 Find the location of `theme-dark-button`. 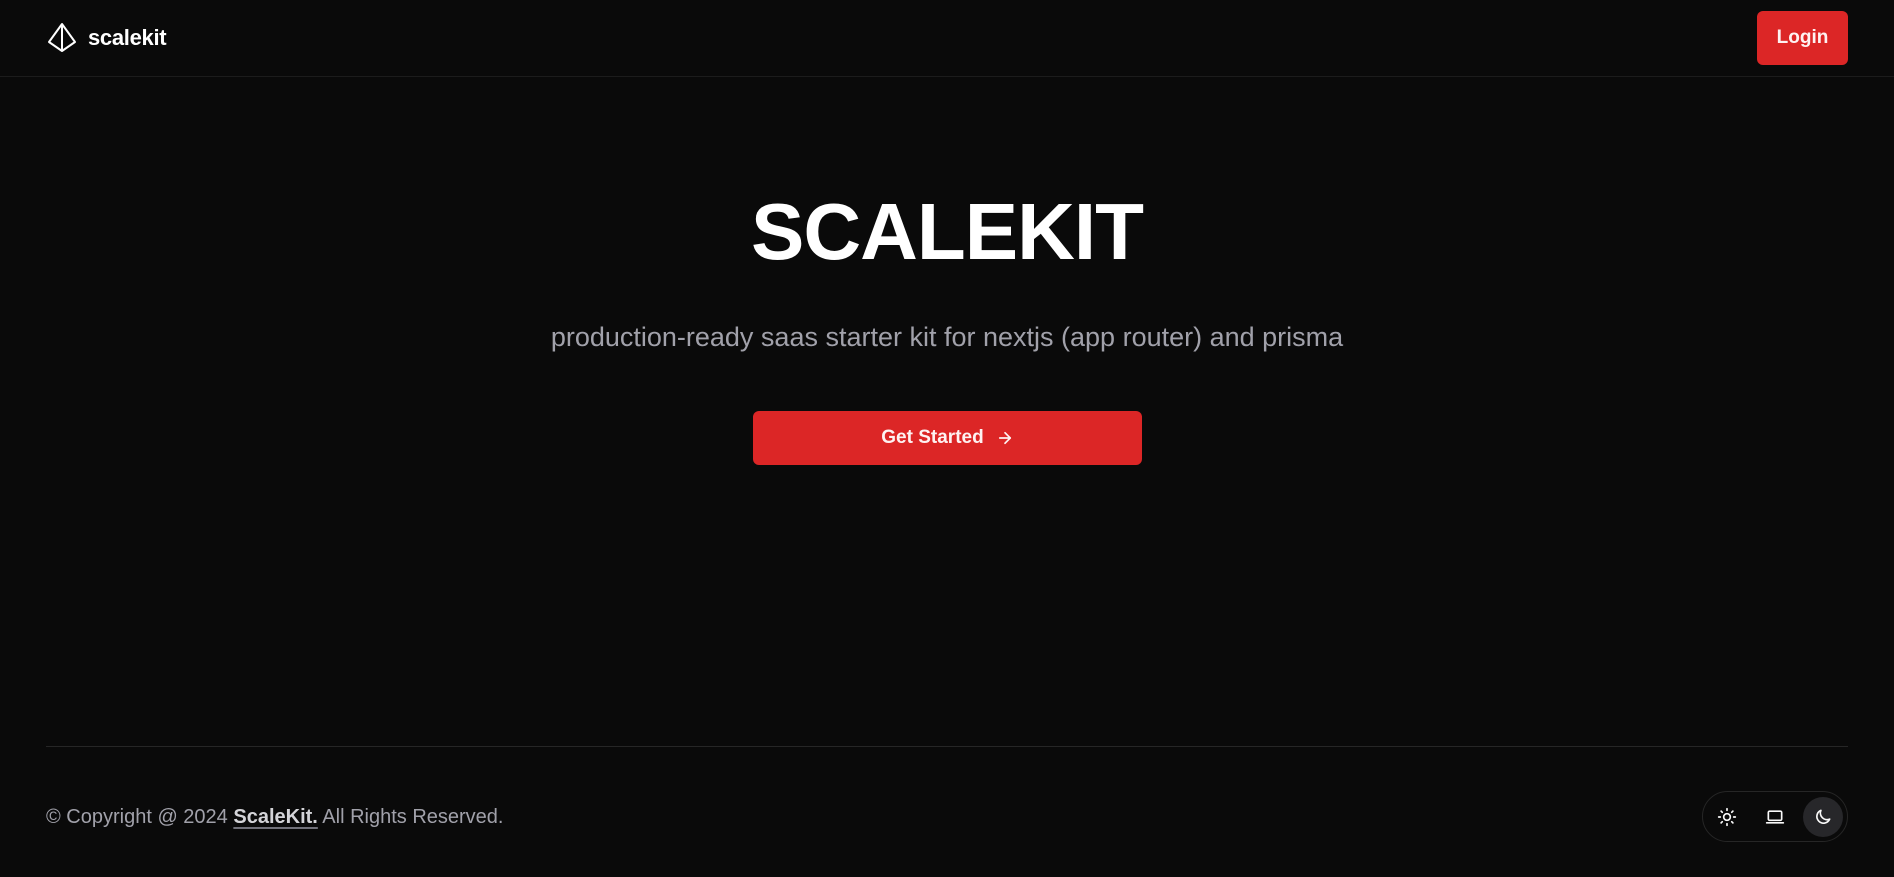

theme-dark-button is located at coordinates (1823, 816).